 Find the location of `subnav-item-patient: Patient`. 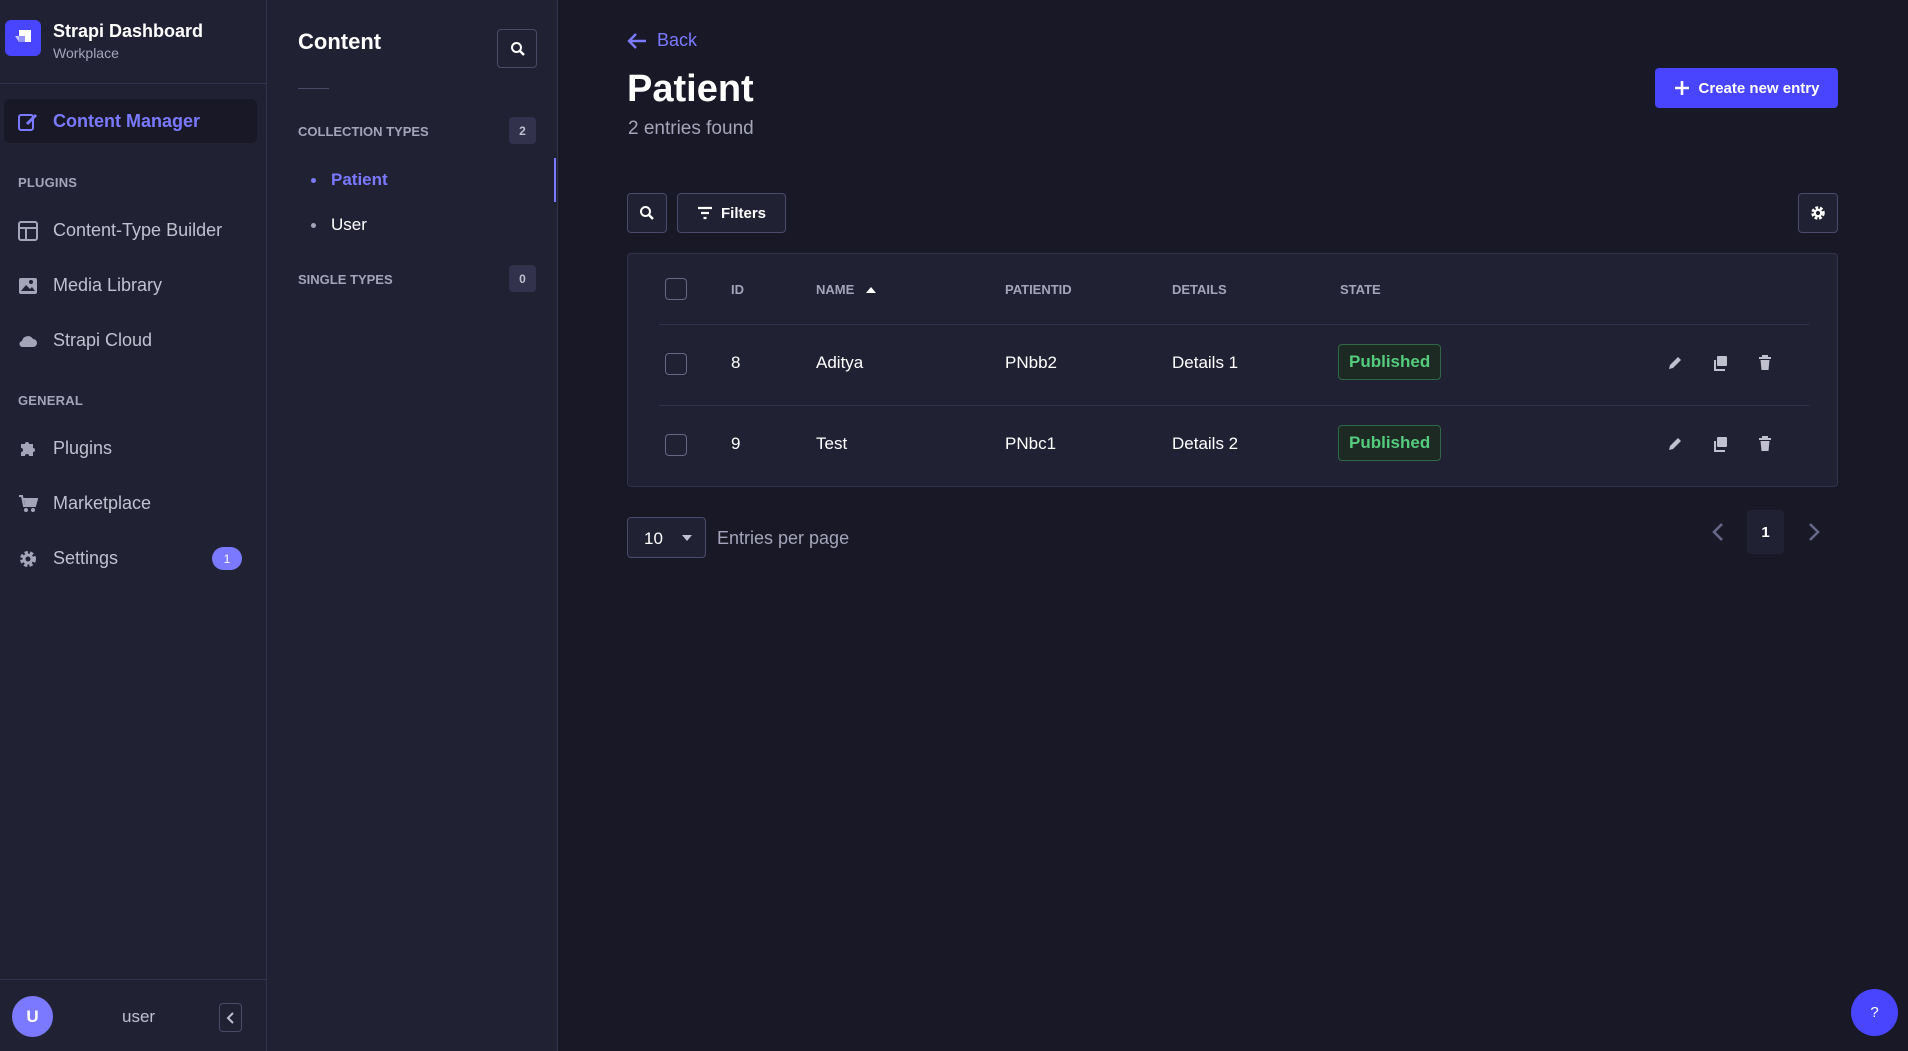

subnav-item-patient: Patient is located at coordinates (427, 180).